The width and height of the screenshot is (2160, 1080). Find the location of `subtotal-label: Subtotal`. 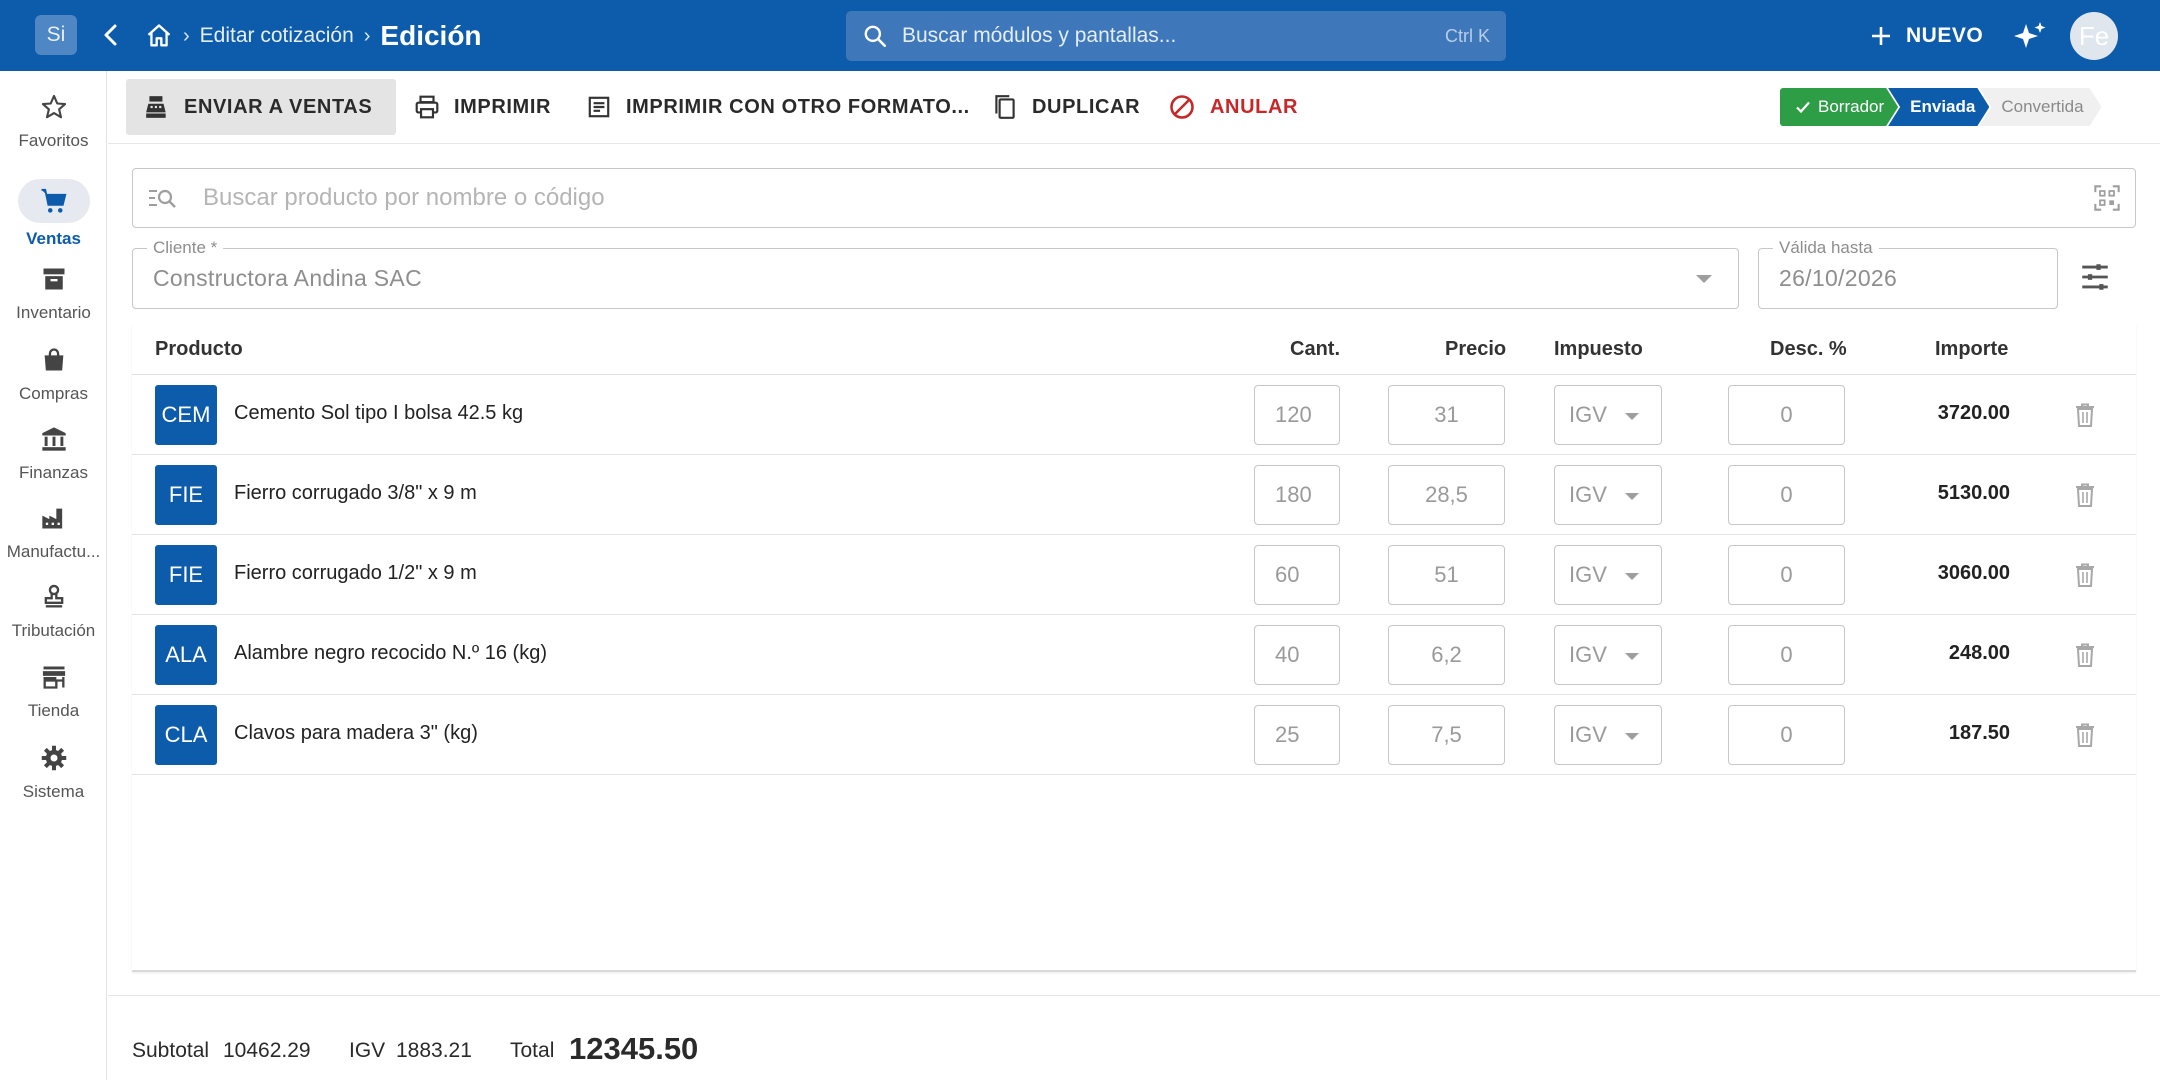

subtotal-label: Subtotal is located at coordinates (171, 1050).